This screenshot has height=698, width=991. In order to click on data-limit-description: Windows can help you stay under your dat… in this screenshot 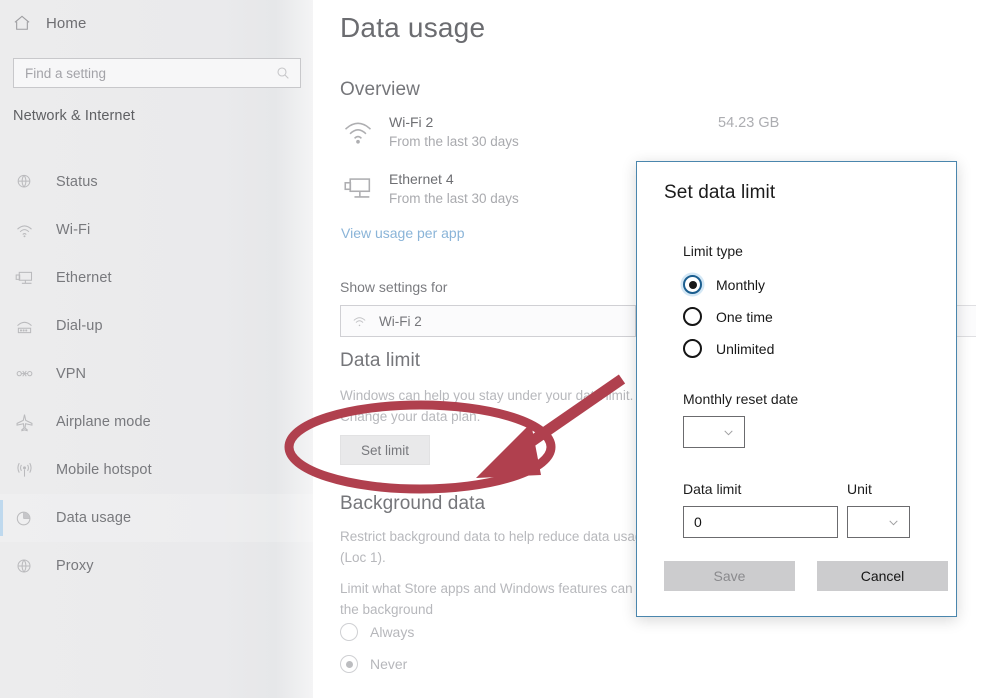, I will do `click(487, 406)`.